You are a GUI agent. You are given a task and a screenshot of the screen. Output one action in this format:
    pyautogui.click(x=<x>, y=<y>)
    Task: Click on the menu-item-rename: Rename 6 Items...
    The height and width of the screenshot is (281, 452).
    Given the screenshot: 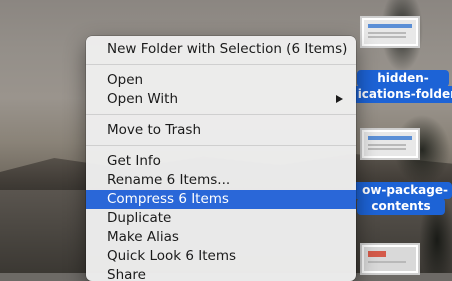 What is the action you would take?
    pyautogui.click(x=221, y=180)
    